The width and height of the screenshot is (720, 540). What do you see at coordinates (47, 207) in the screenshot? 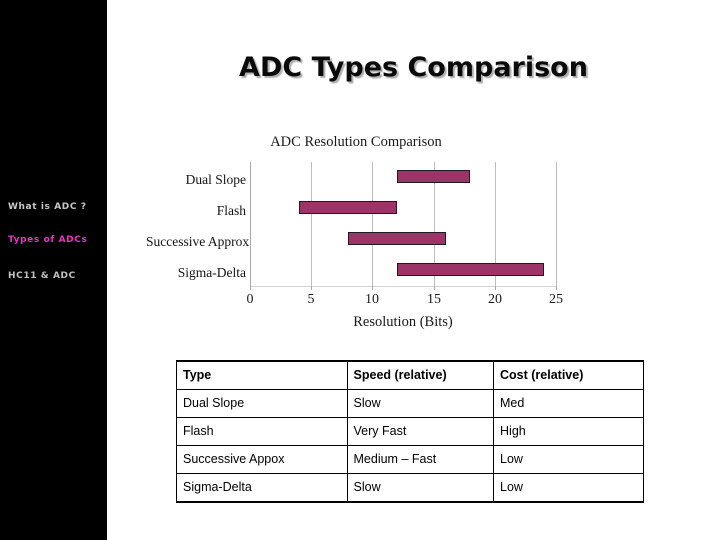
I see `sidebar-item-what-is-adc: What is ADC ?` at bounding box center [47, 207].